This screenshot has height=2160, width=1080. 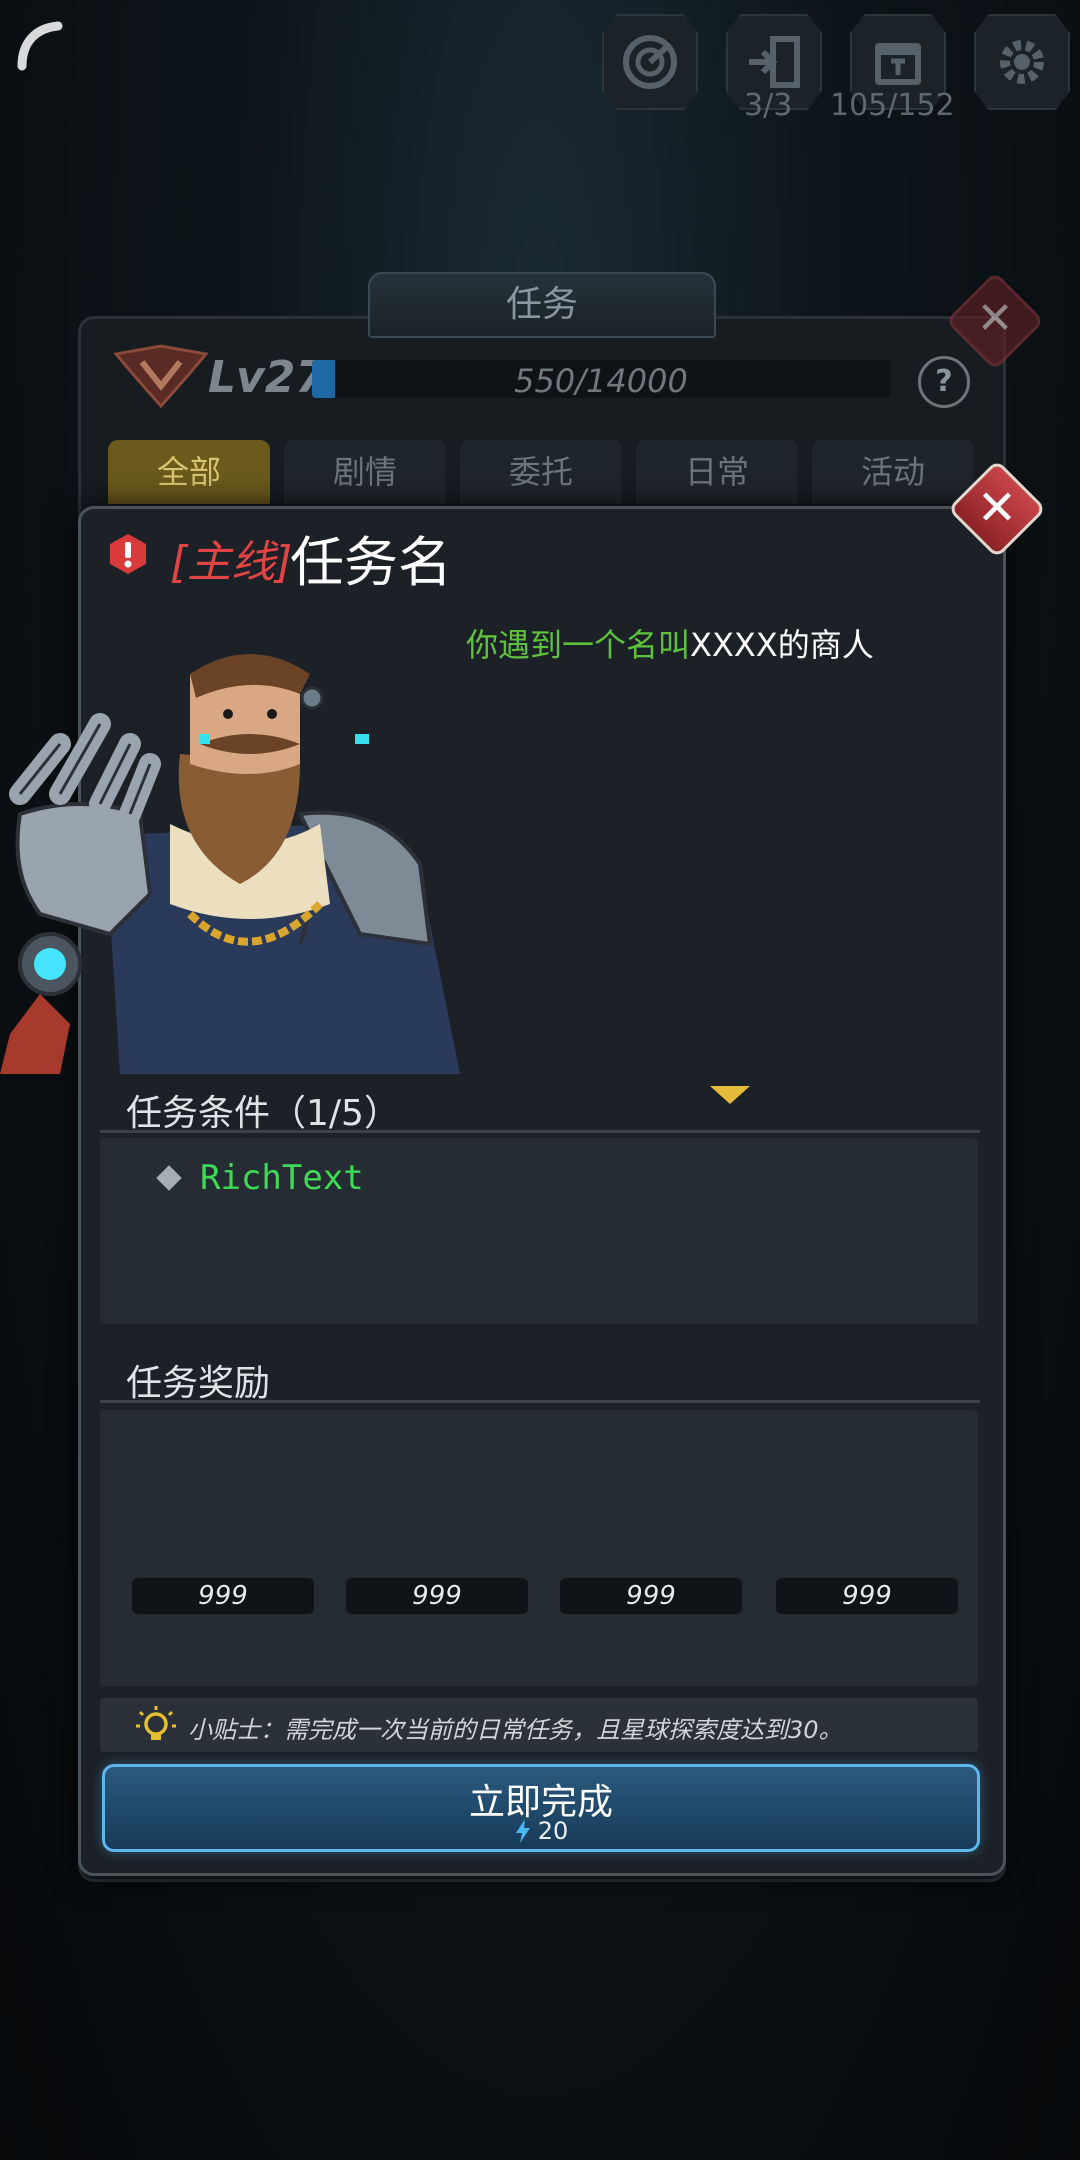 What do you see at coordinates (128, 554) in the screenshot?
I see `alert-icon` at bounding box center [128, 554].